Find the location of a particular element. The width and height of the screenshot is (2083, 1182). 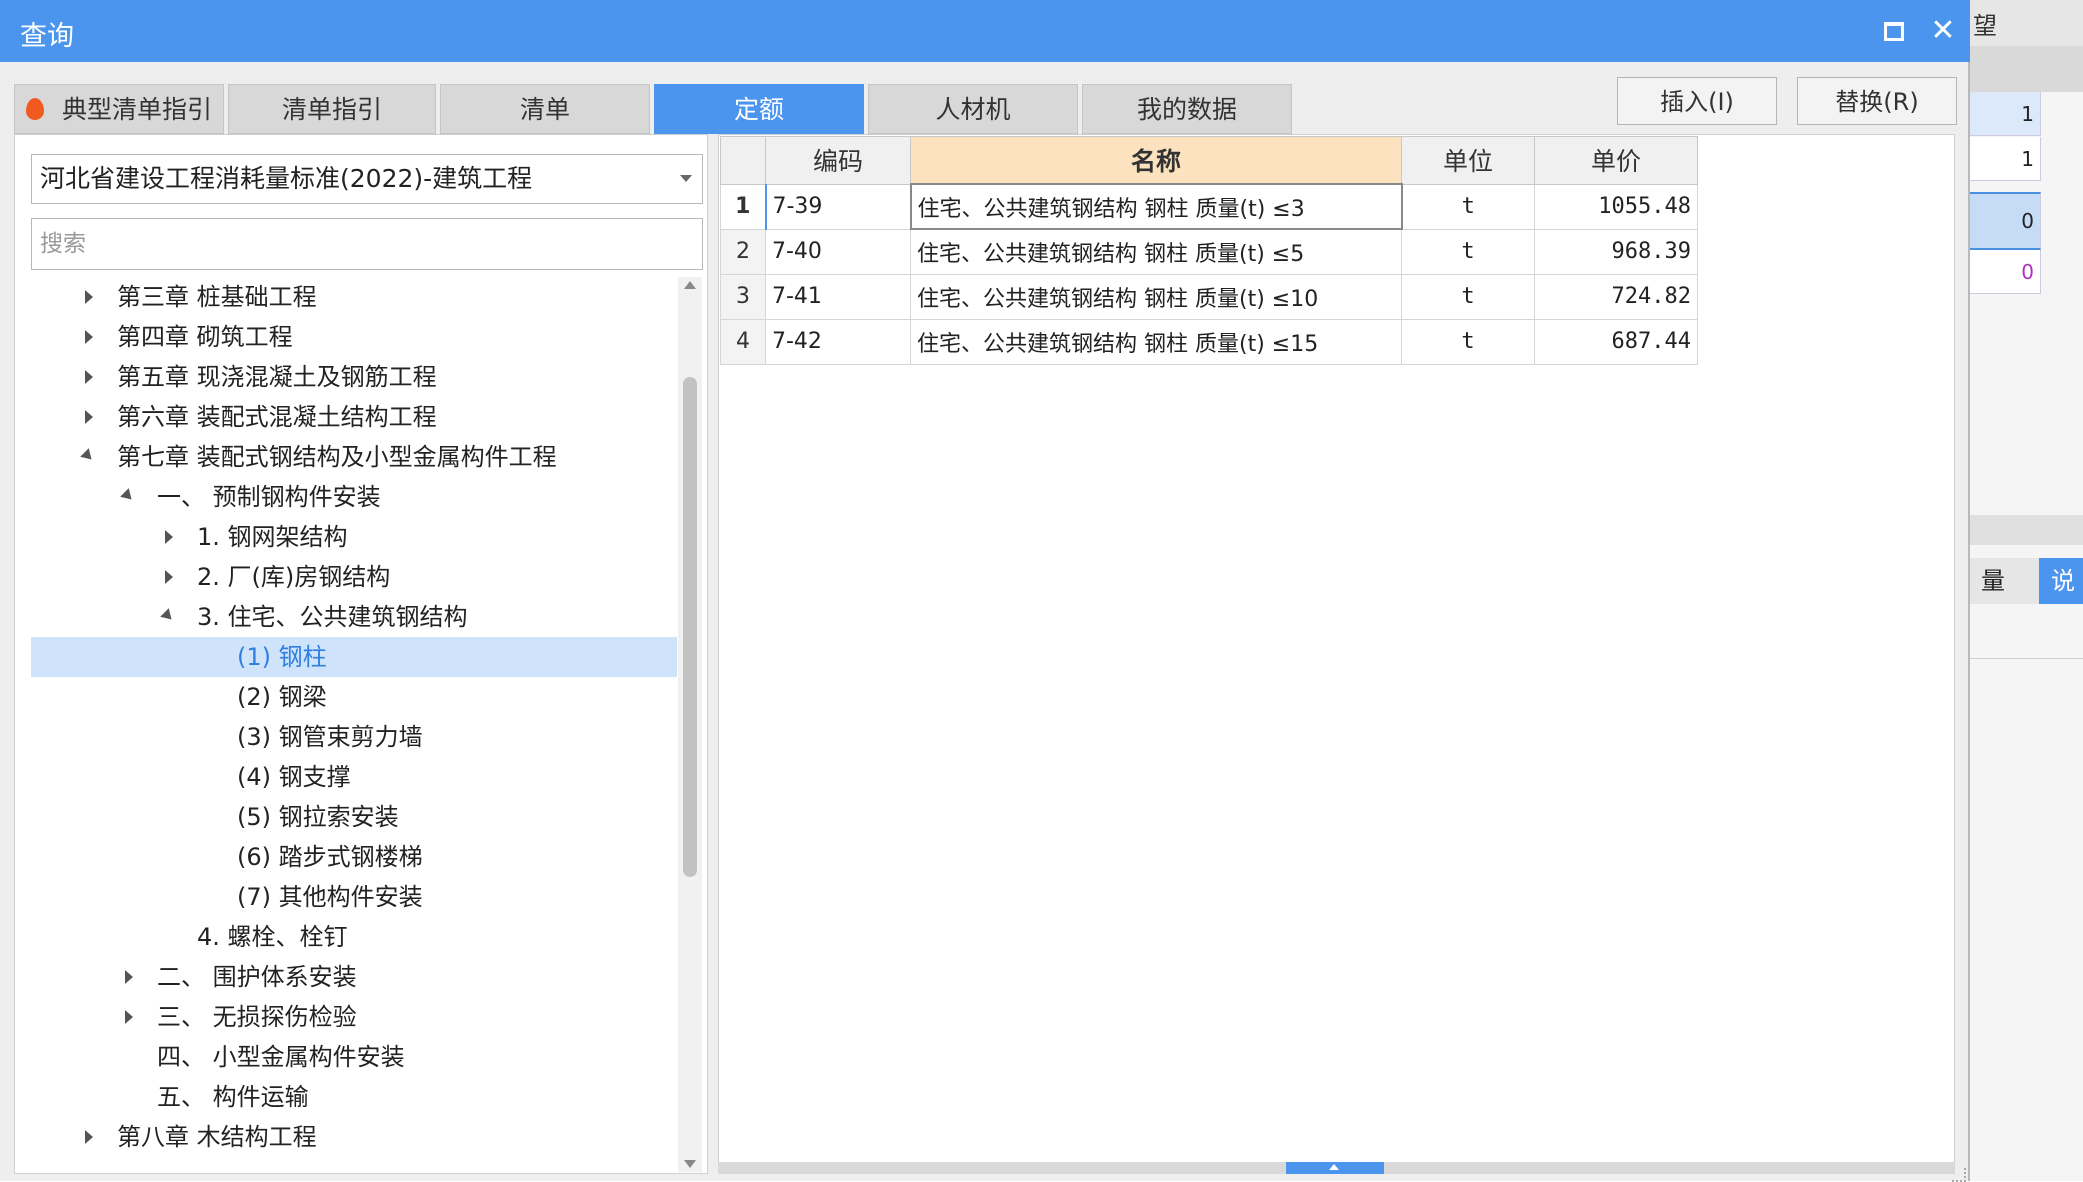

standard-select-value: 河北省建设工程消耗量标准(2022)-建筑工程 is located at coordinates (286, 178).